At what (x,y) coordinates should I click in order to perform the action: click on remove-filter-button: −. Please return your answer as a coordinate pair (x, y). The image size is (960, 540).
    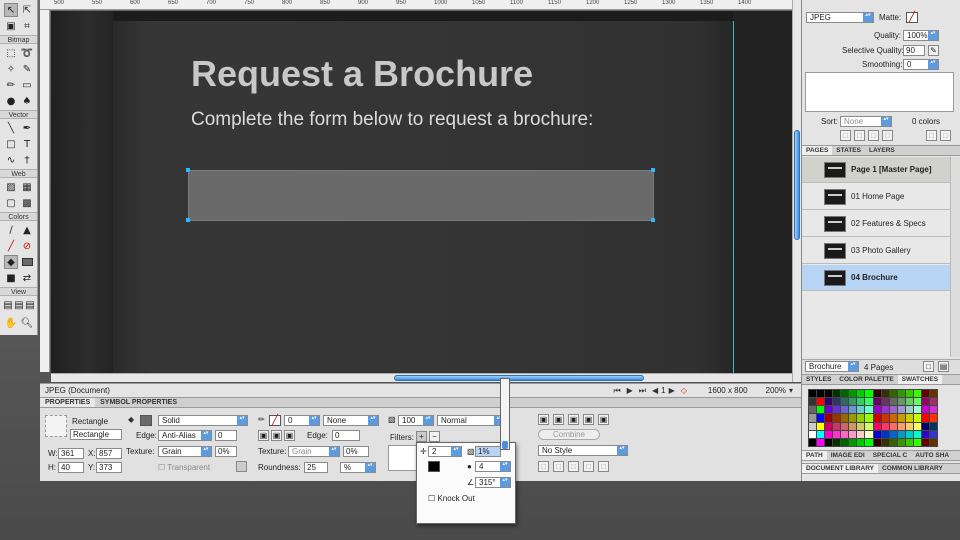
    Looking at the image, I should click on (434, 436).